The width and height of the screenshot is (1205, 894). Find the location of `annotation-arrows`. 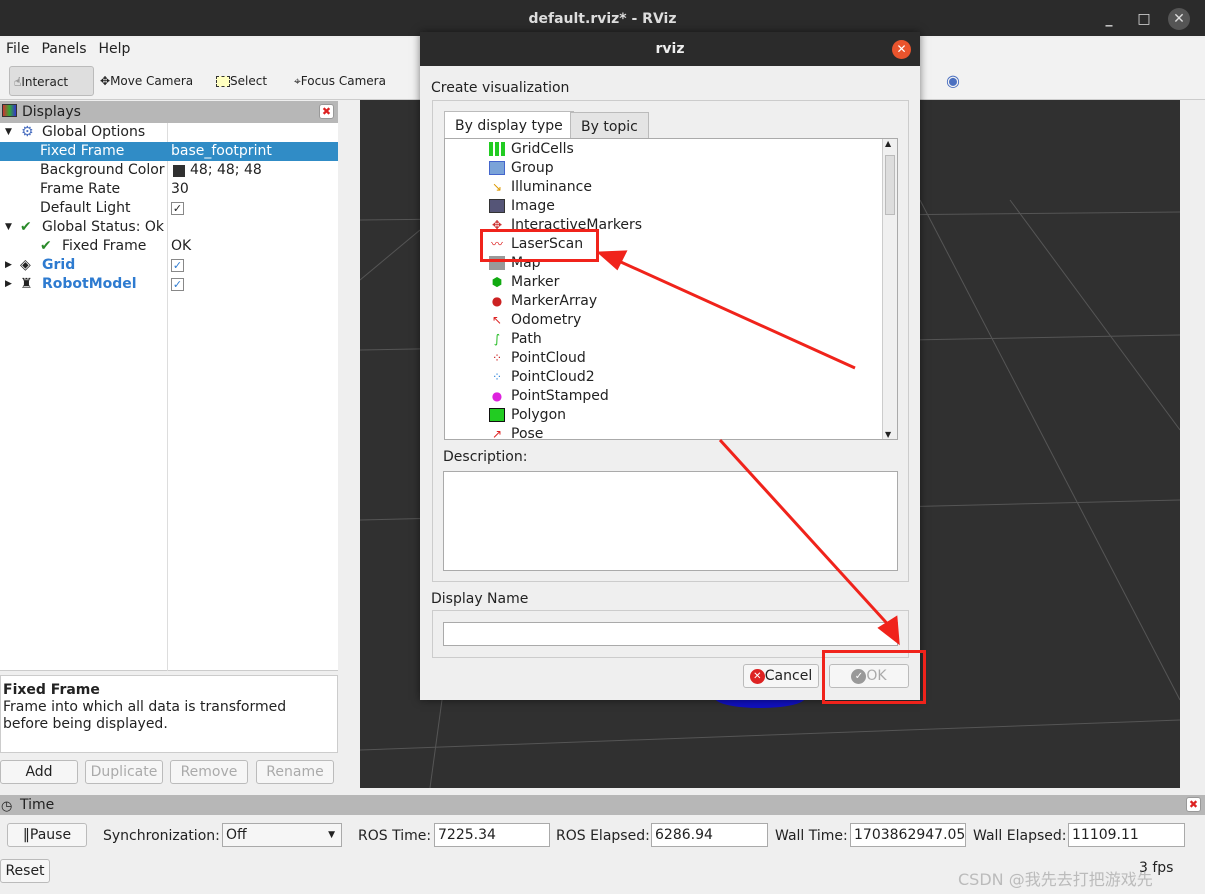

annotation-arrows is located at coordinates (748, 448).